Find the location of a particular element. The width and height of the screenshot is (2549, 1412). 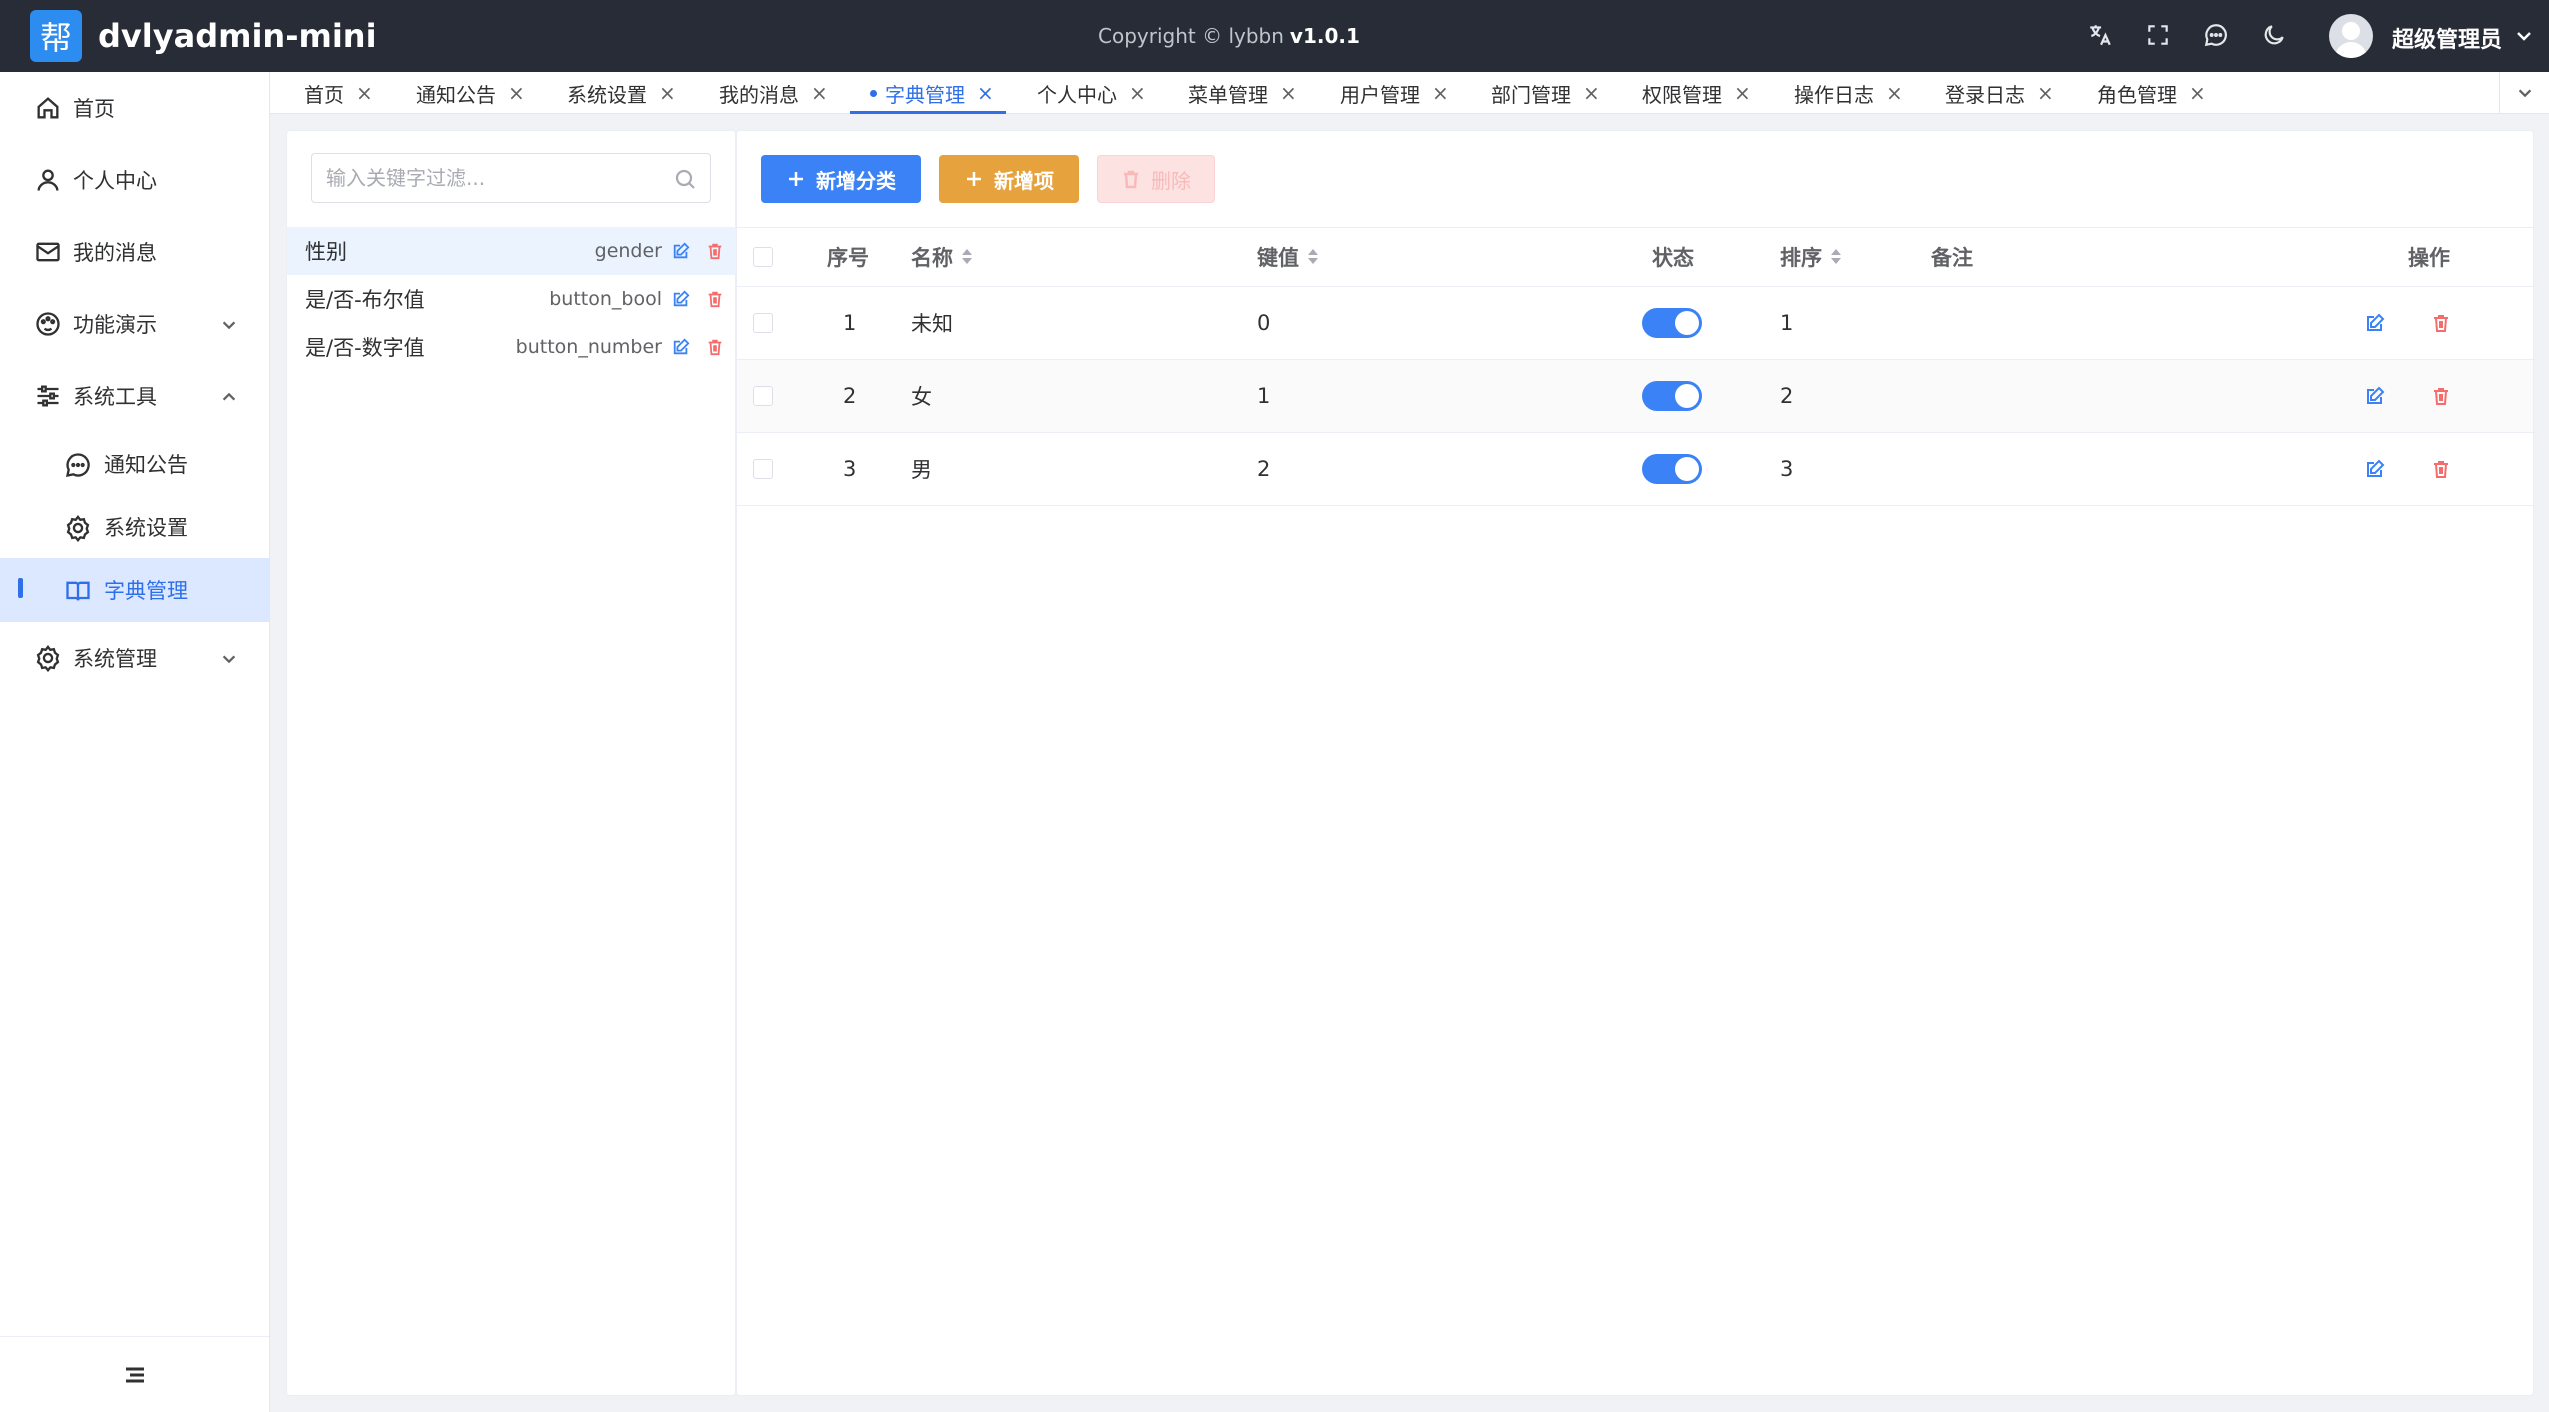

tab-permissions: 权限管理 × is located at coordinates (1696, 93).